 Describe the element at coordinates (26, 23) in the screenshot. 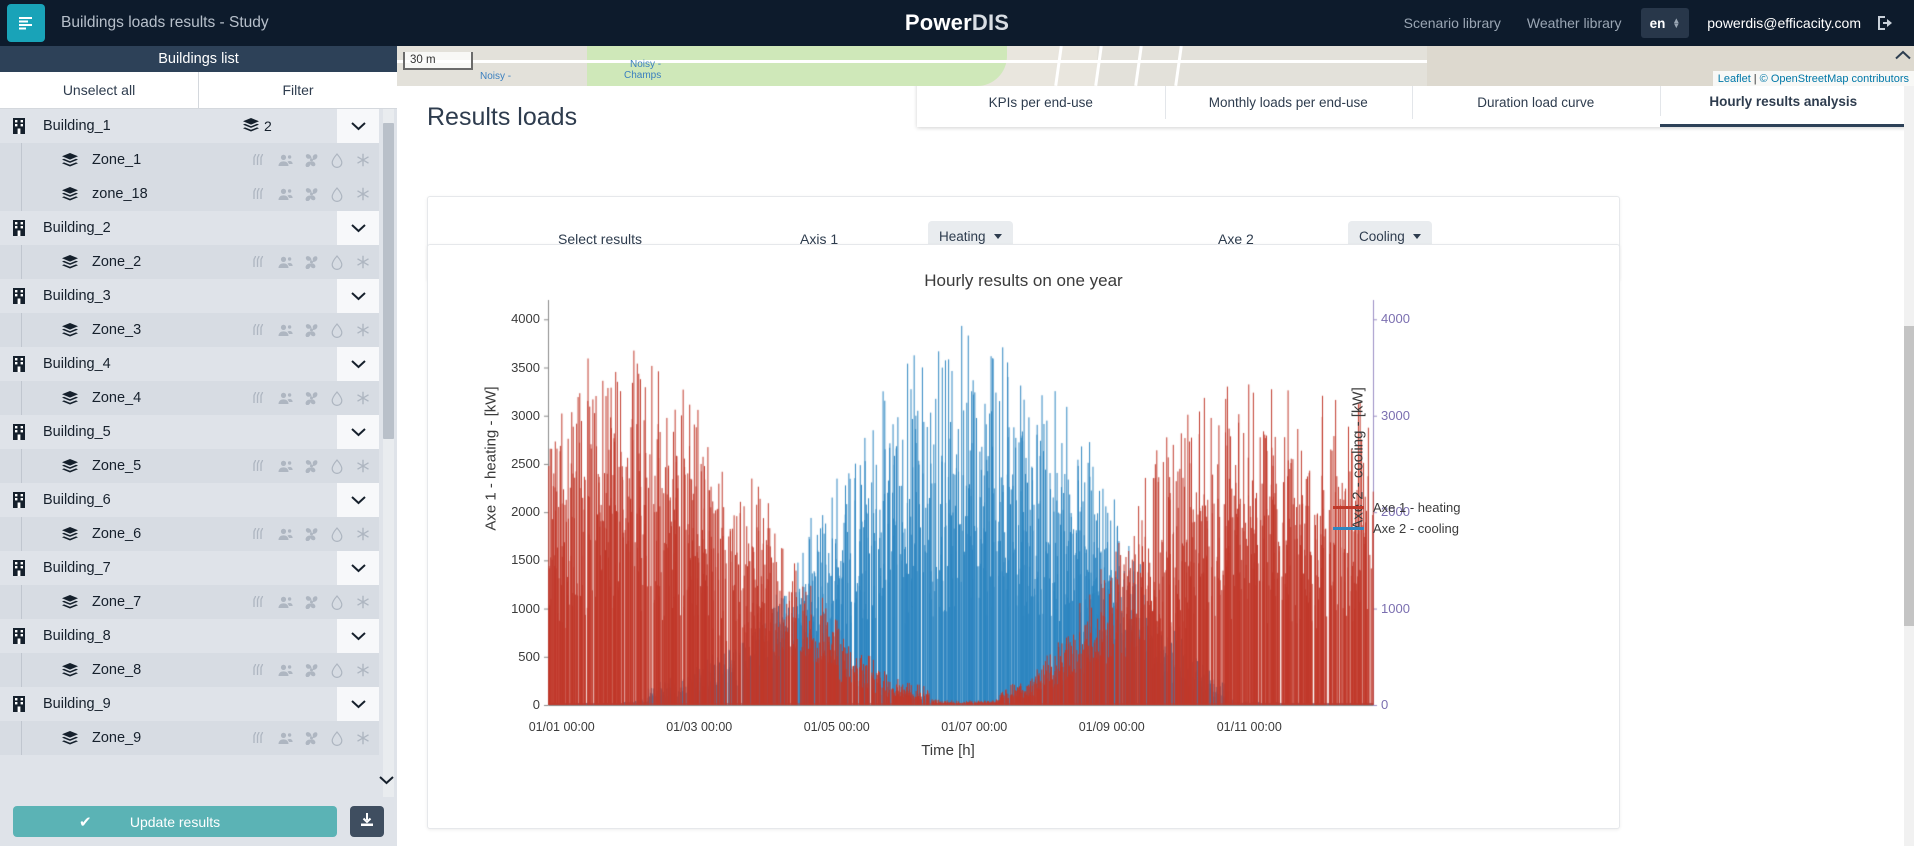

I see `menu-button` at that location.